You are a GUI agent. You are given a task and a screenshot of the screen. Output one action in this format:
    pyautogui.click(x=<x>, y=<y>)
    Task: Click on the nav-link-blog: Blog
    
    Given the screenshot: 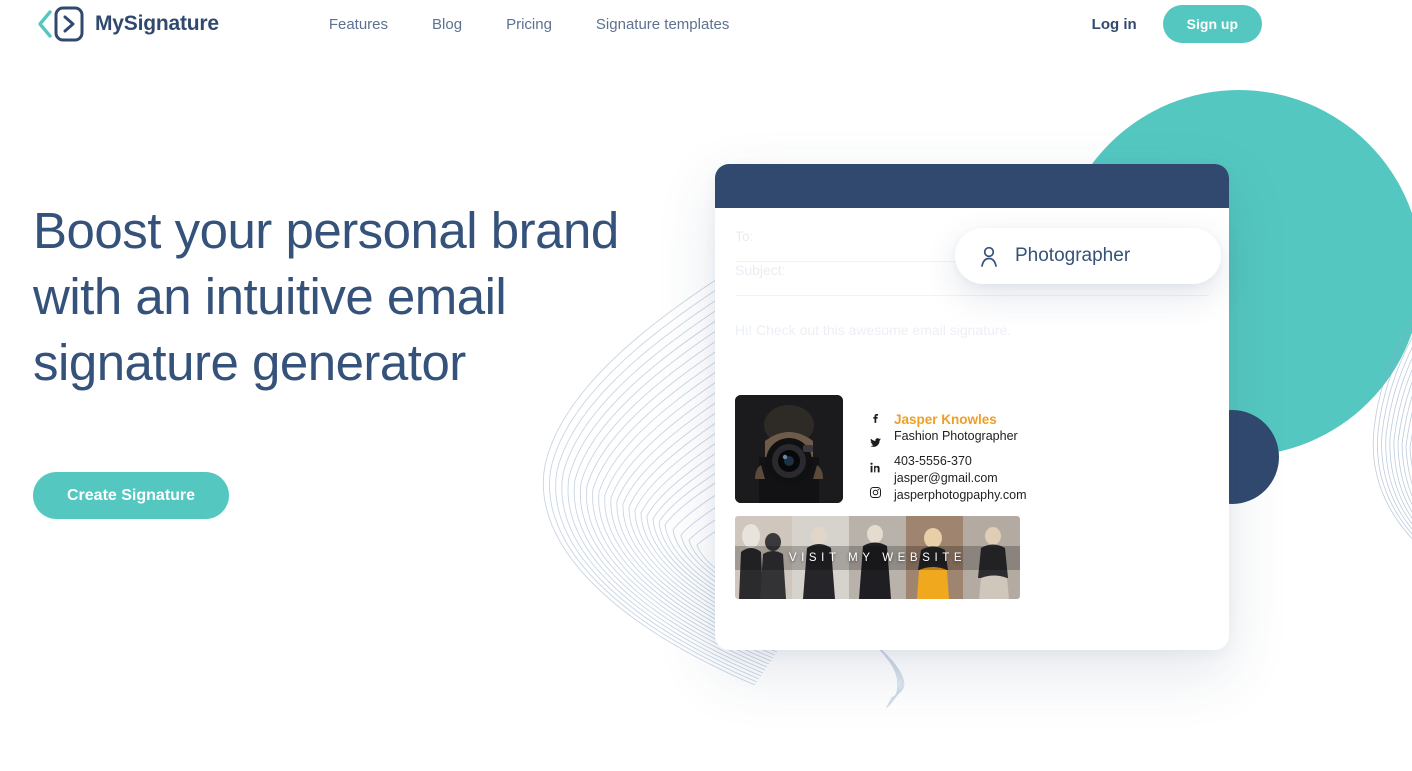 What is the action you would take?
    pyautogui.click(x=447, y=24)
    